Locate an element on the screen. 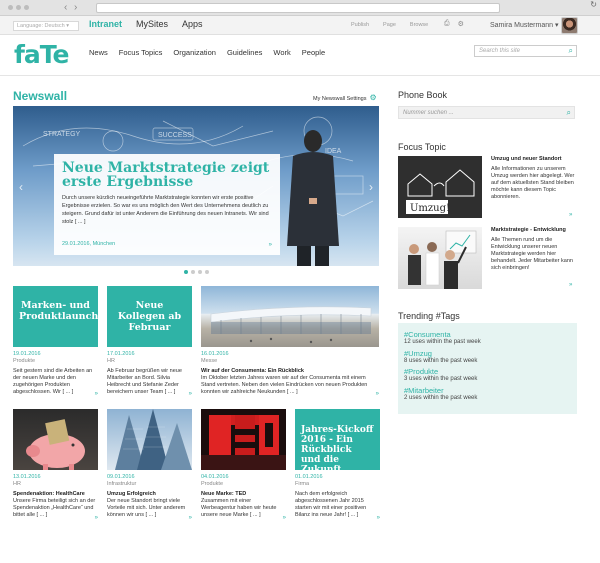  focus-topic-title: Focus Topic is located at coordinates (422, 147).